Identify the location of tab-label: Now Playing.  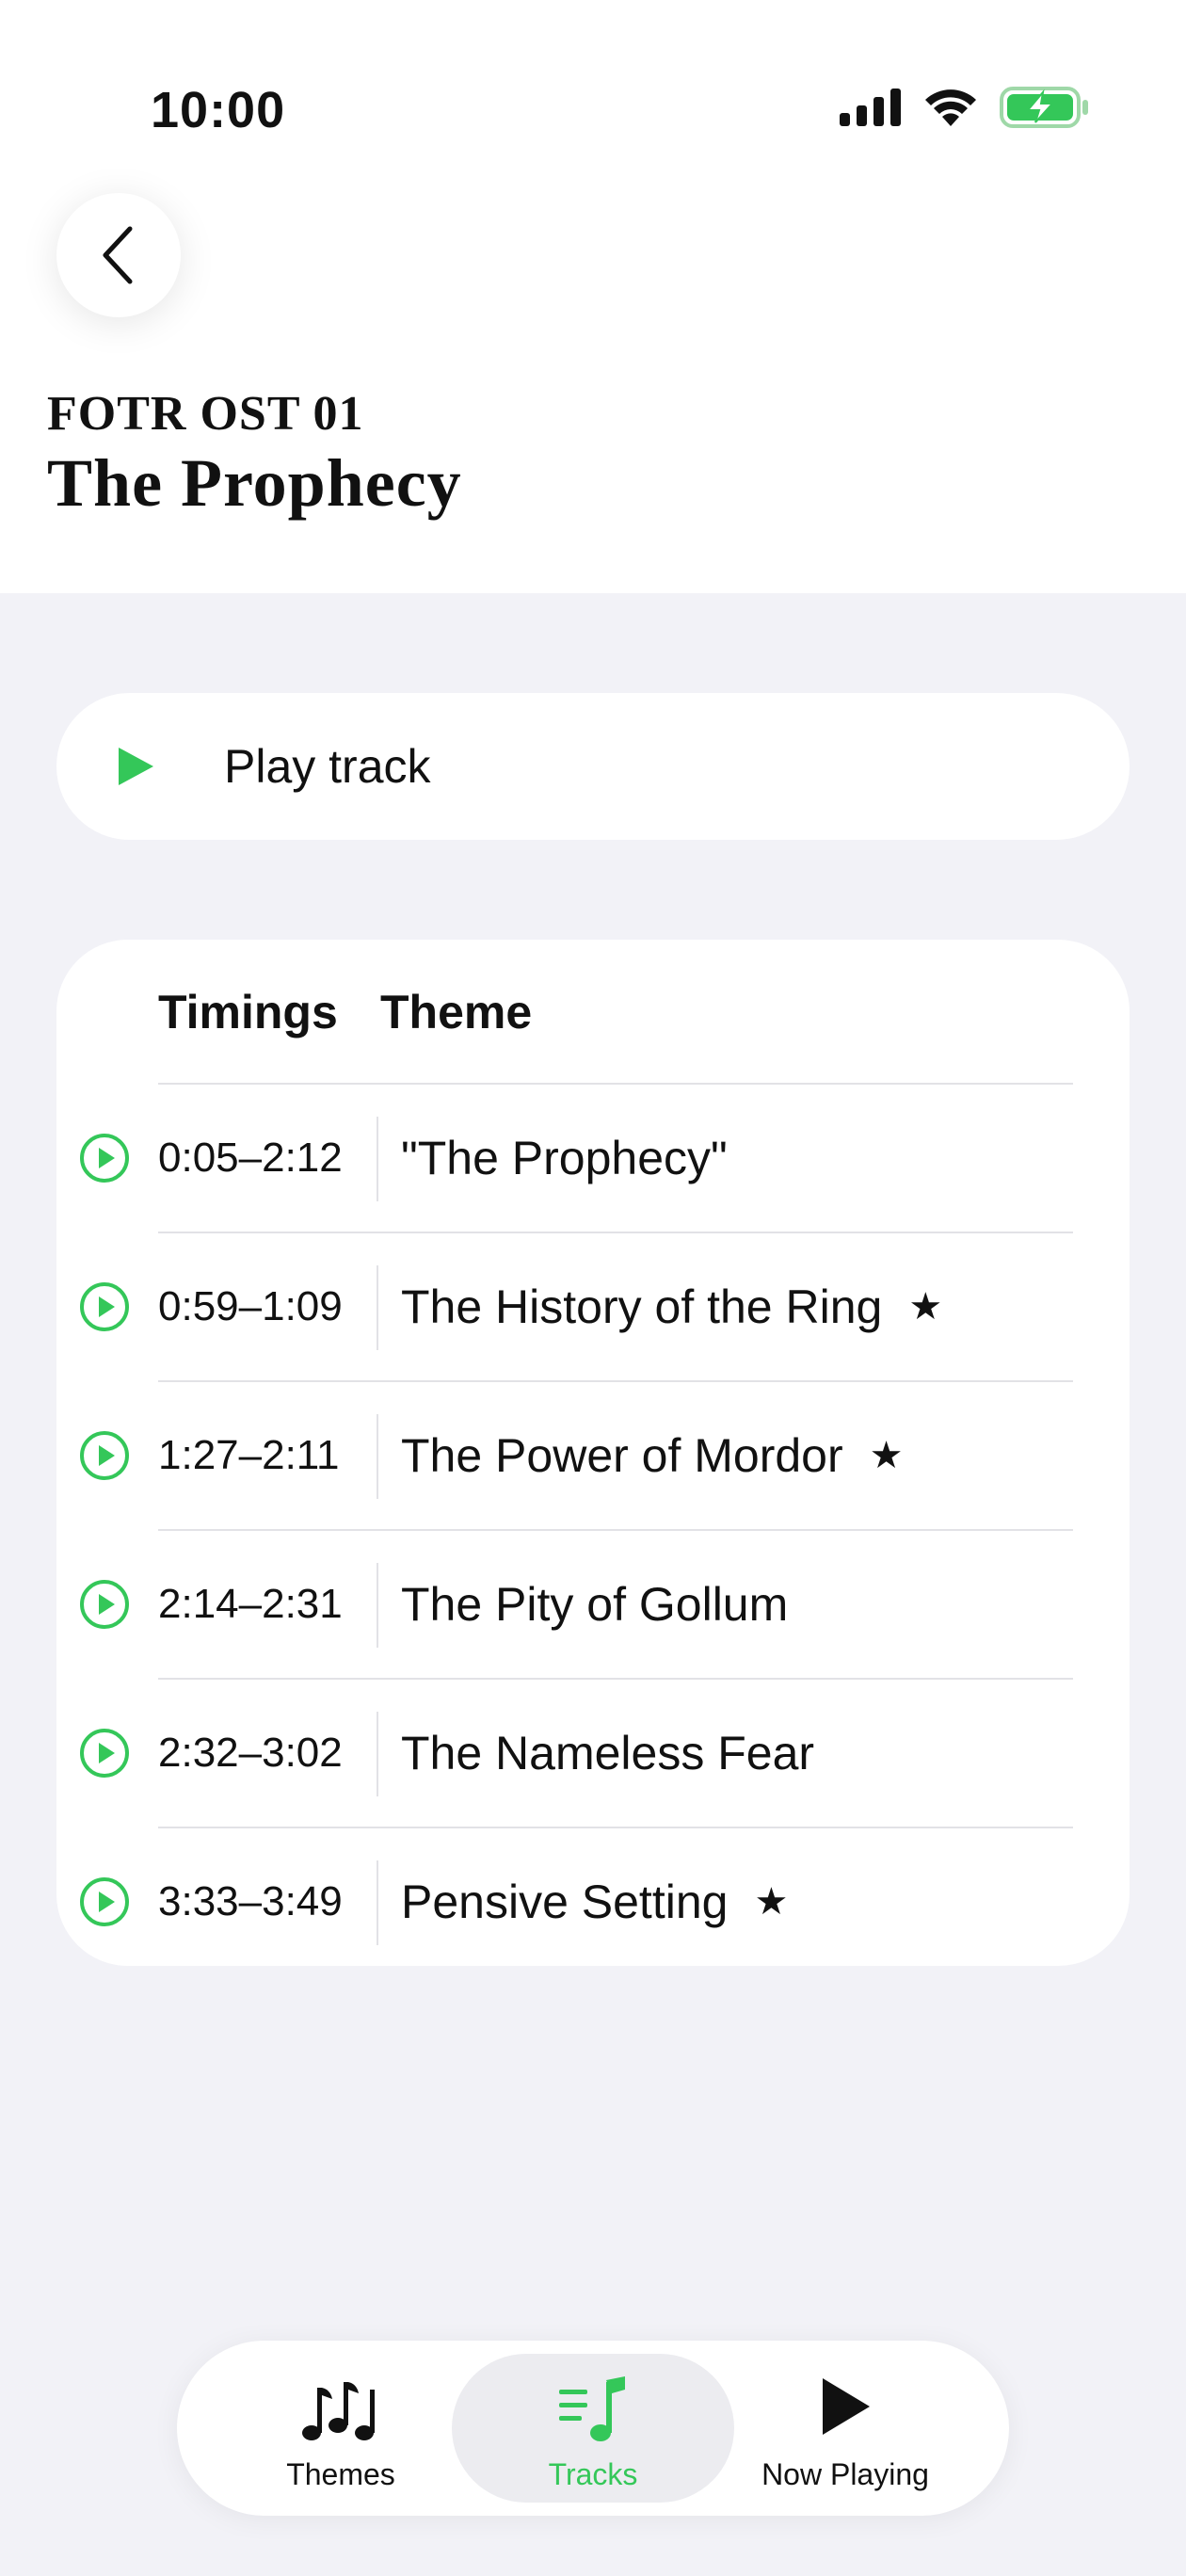
(845, 2474).